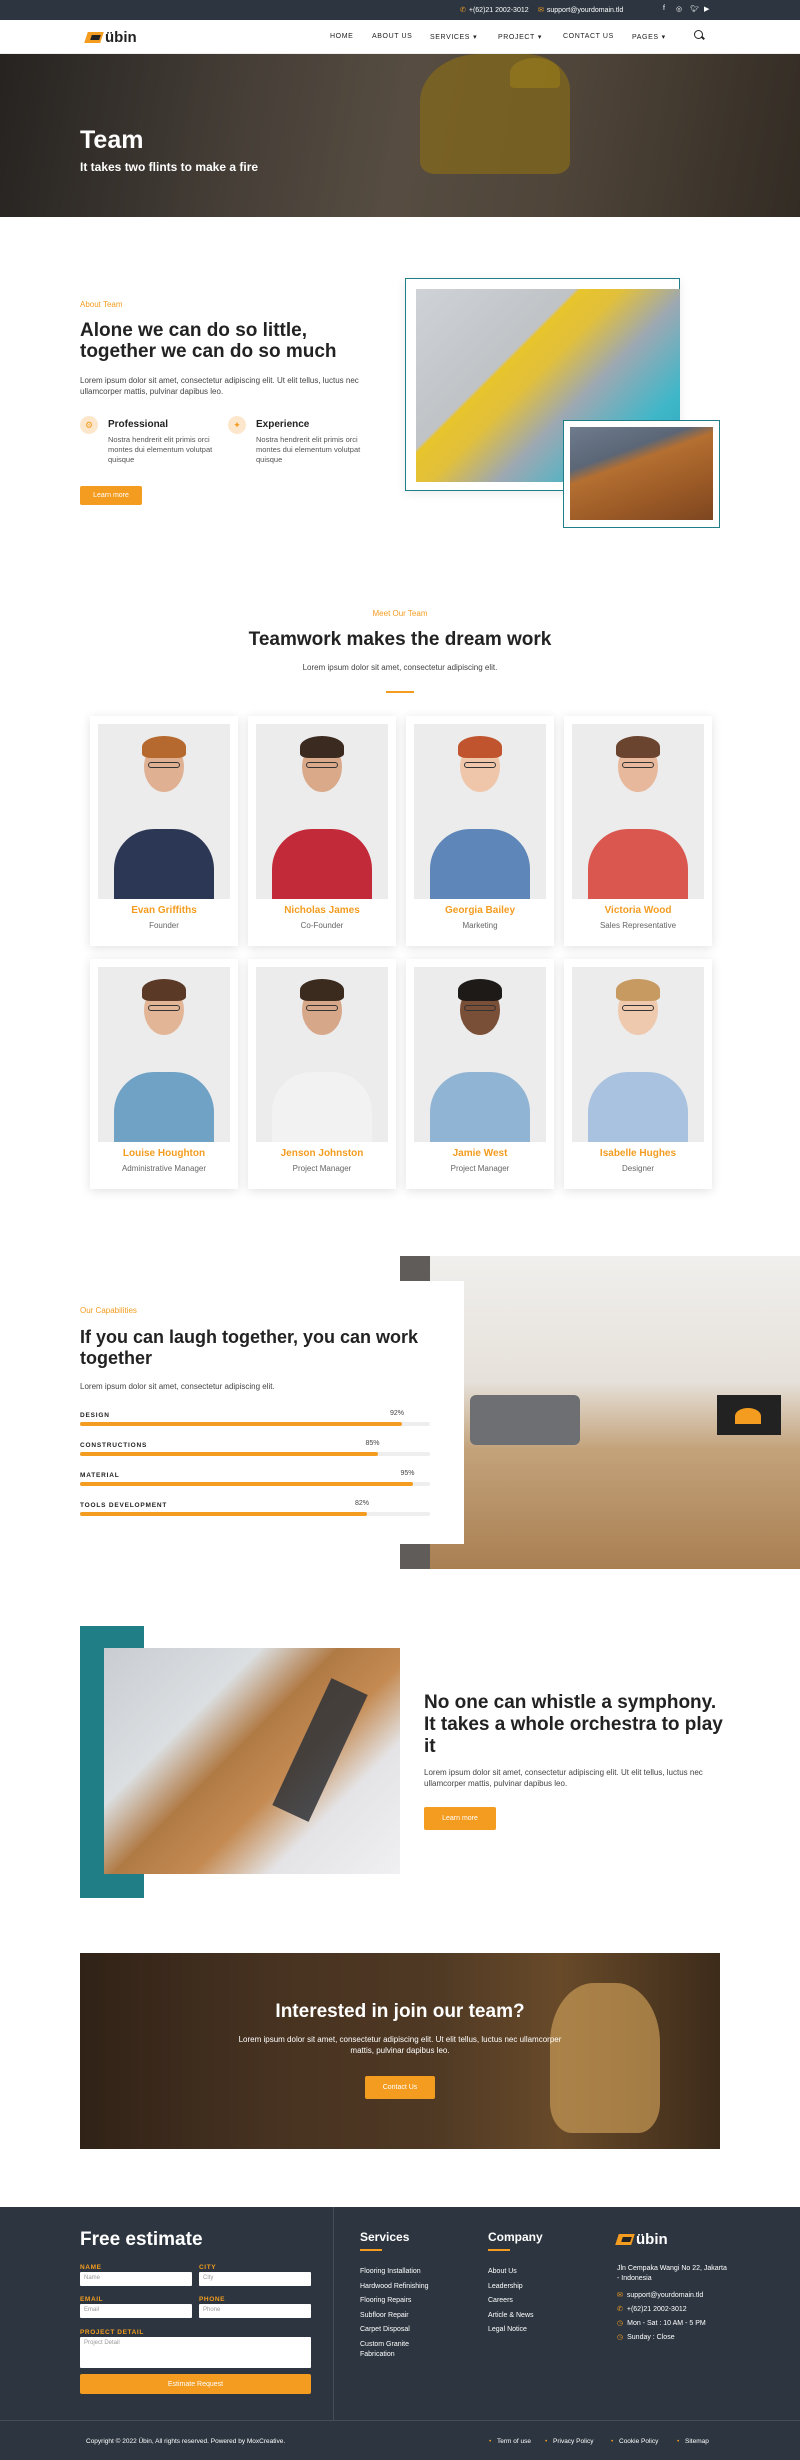 Image resolution: width=800 pixels, height=2460 pixels. Describe the element at coordinates (341, 36) in the screenshot. I see `nav-home: HOME` at that location.